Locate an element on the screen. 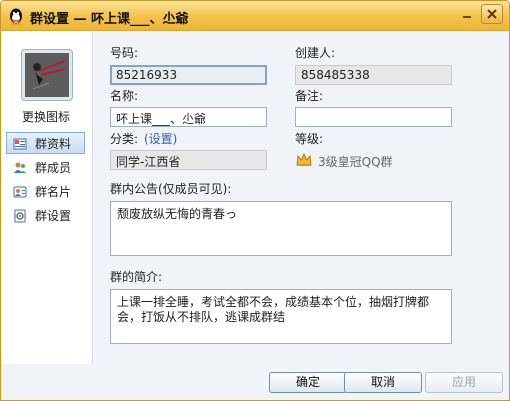 The height and width of the screenshot is (401, 510). category-field: 同学-江西省 is located at coordinates (188, 160).